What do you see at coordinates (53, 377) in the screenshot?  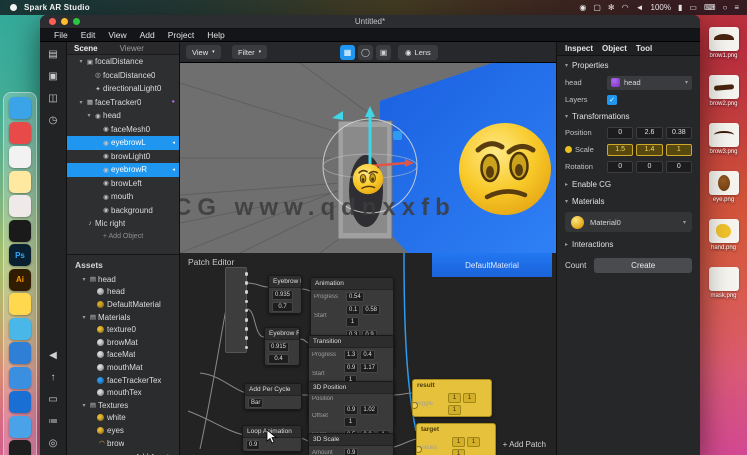 I see `upload-icon: ↑` at bounding box center [53, 377].